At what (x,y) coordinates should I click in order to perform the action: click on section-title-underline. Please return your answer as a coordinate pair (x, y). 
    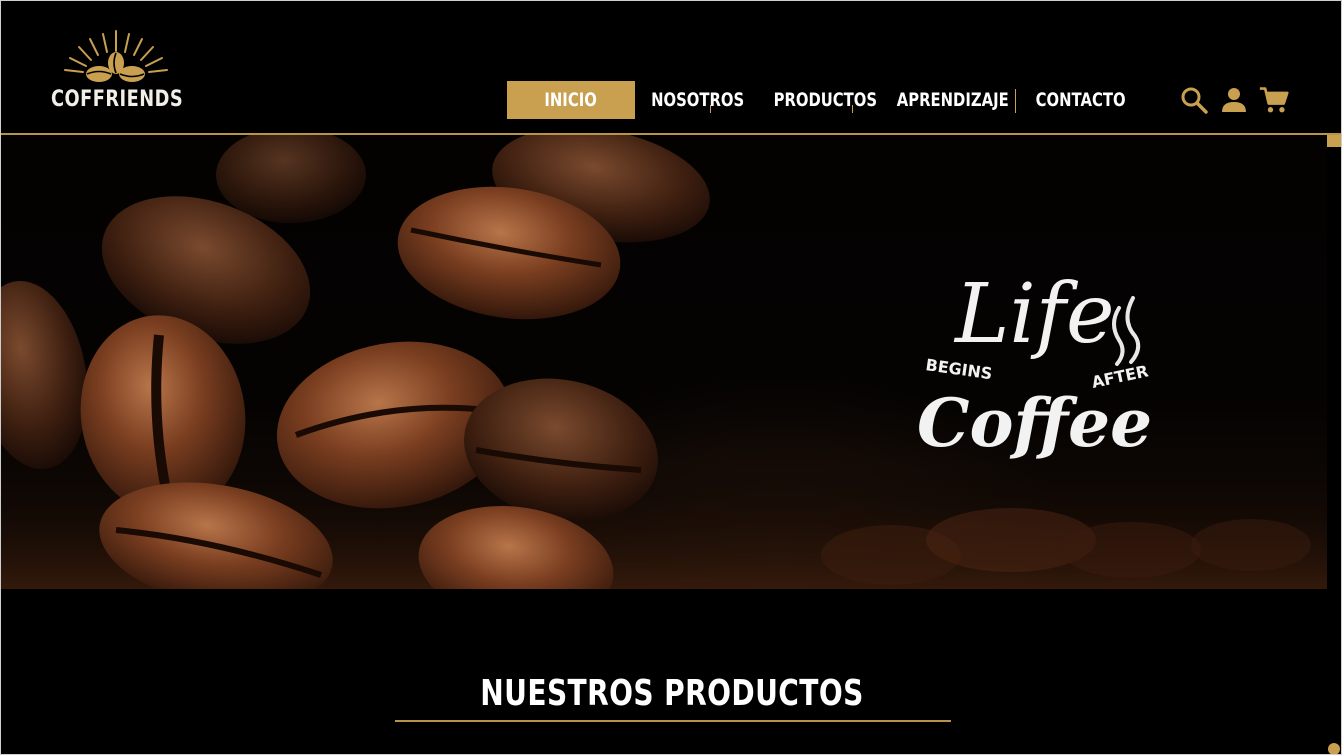
    Looking at the image, I should click on (673, 721).